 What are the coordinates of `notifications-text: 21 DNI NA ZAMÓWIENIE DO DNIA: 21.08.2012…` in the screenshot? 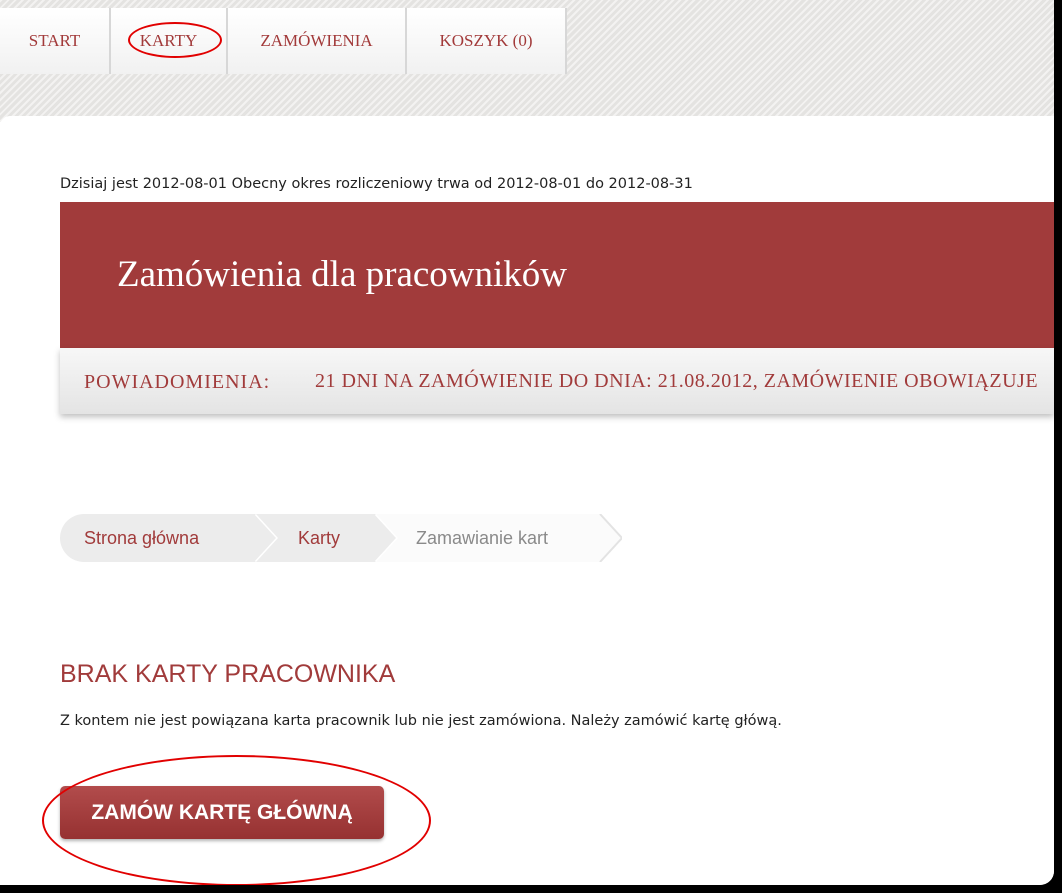 It's located at (677, 381).